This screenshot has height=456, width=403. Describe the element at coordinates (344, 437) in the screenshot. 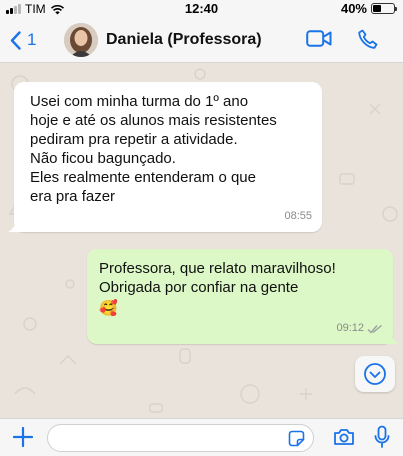

I see `camera-icon` at that location.